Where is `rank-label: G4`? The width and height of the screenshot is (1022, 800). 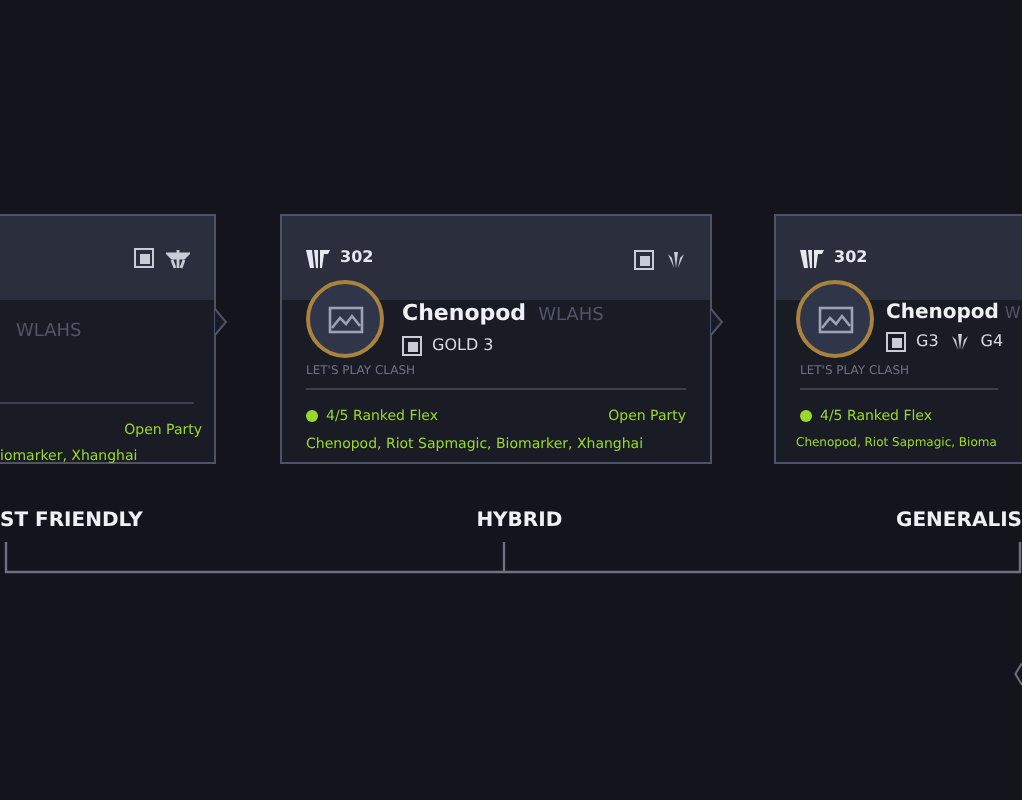 rank-label: G4 is located at coordinates (992, 342).